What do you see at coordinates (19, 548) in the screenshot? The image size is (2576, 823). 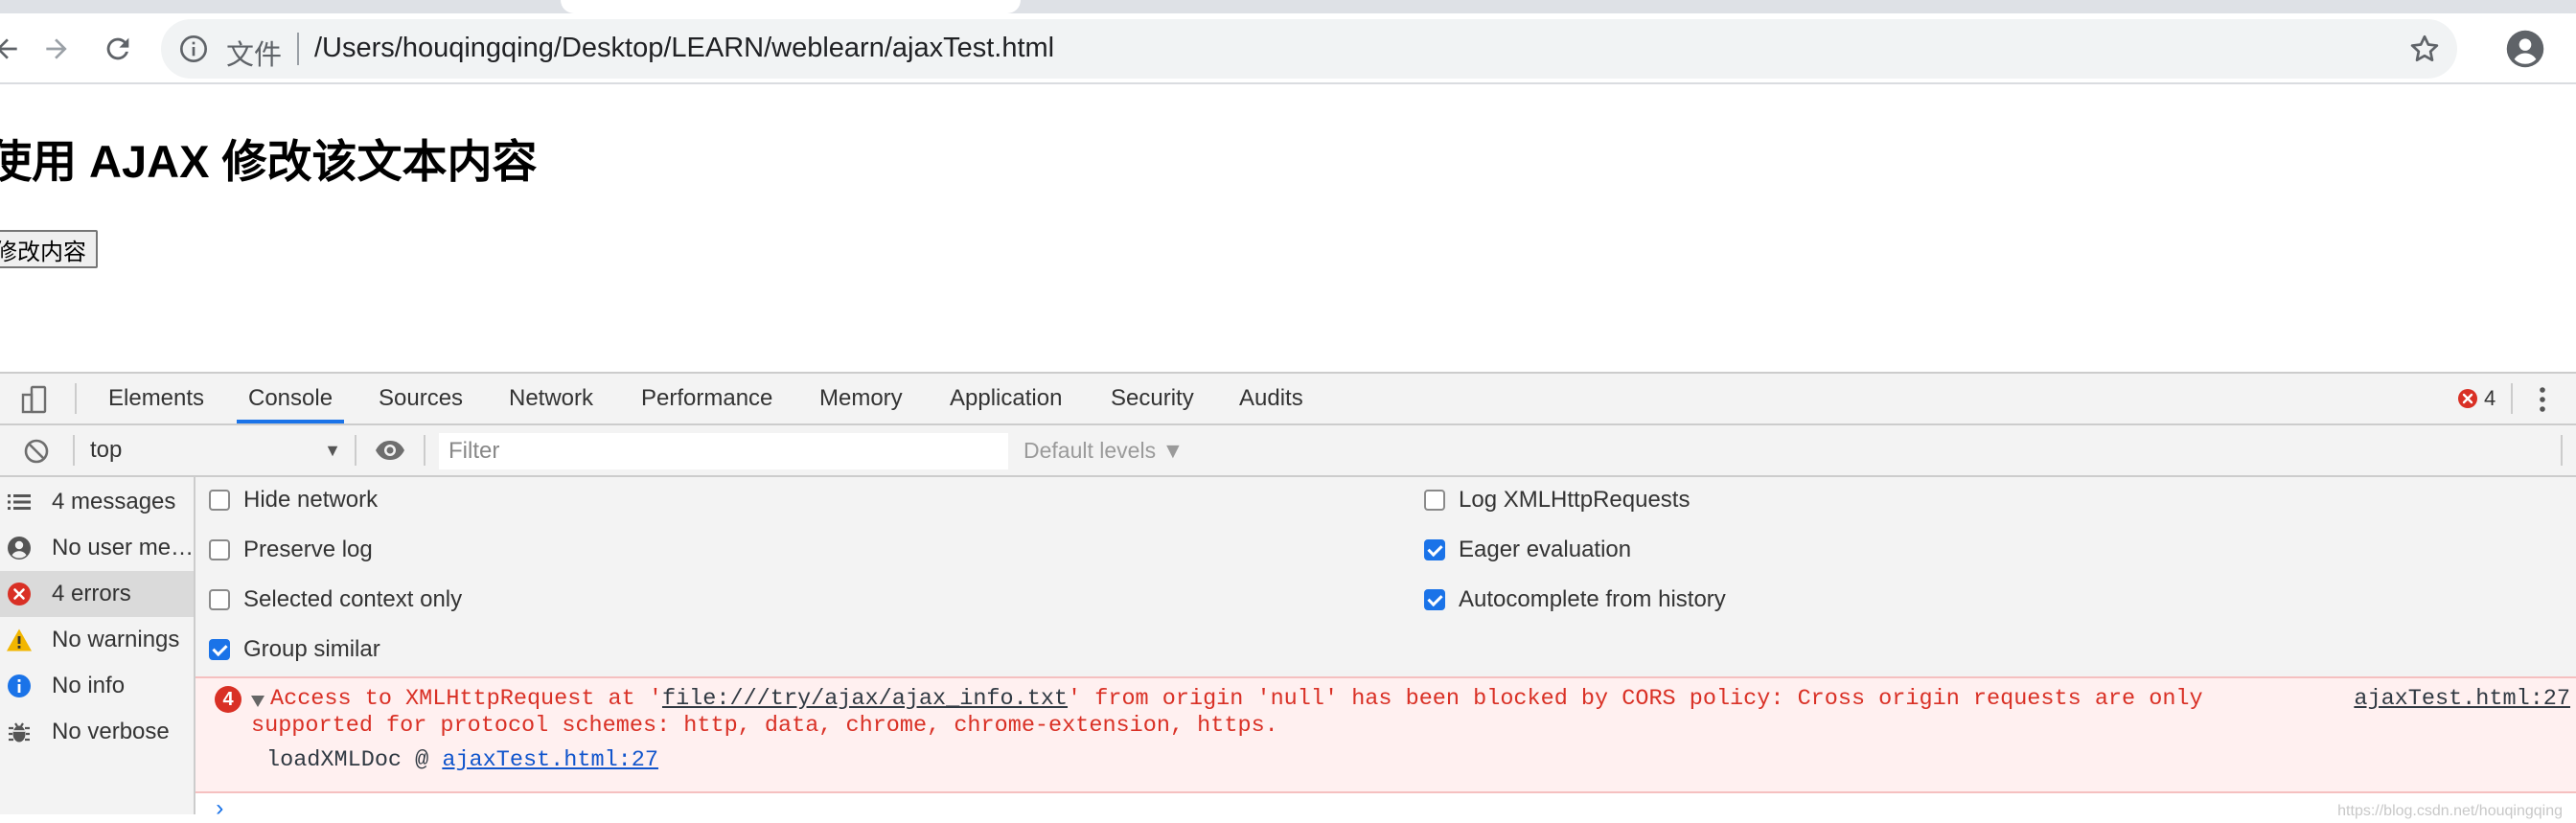 I see `user-icon` at bounding box center [19, 548].